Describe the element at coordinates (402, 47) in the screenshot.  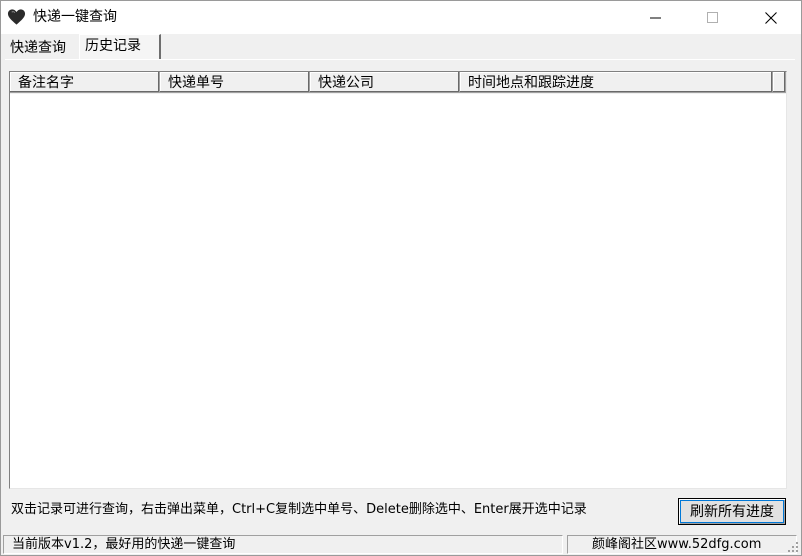
I see `tab-strip: 快递查询 历史记录` at that location.